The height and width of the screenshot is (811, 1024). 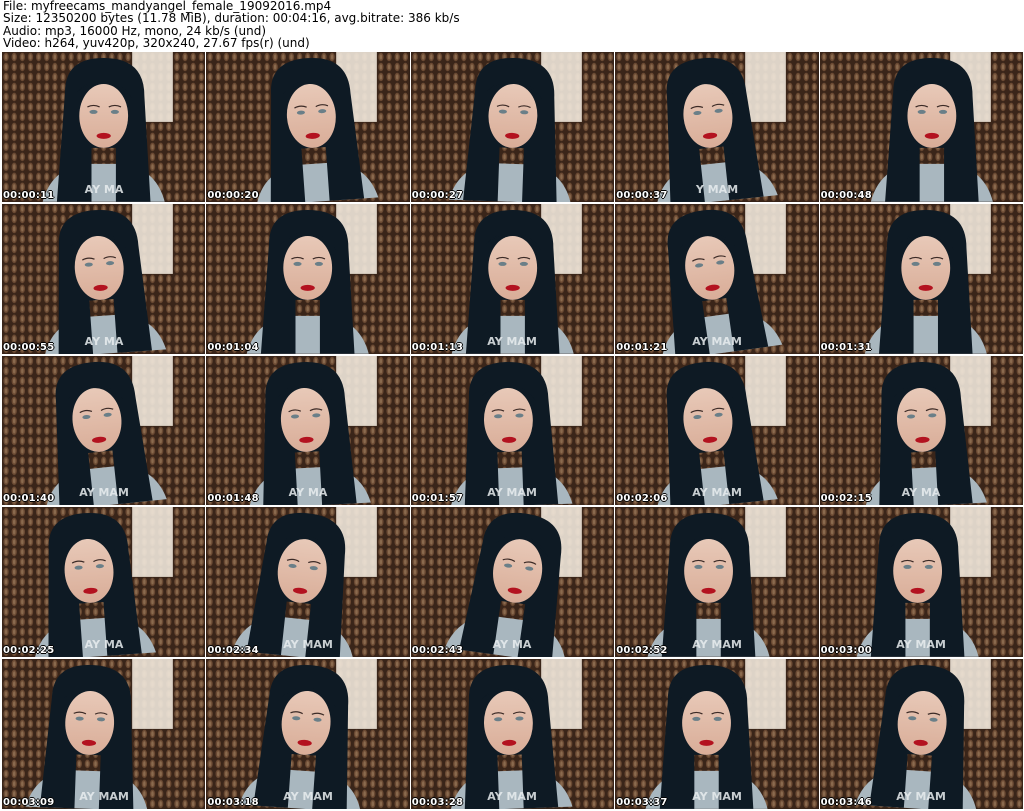 I want to click on frame-timestamp: 00:02:25, so click(x=29, y=651).